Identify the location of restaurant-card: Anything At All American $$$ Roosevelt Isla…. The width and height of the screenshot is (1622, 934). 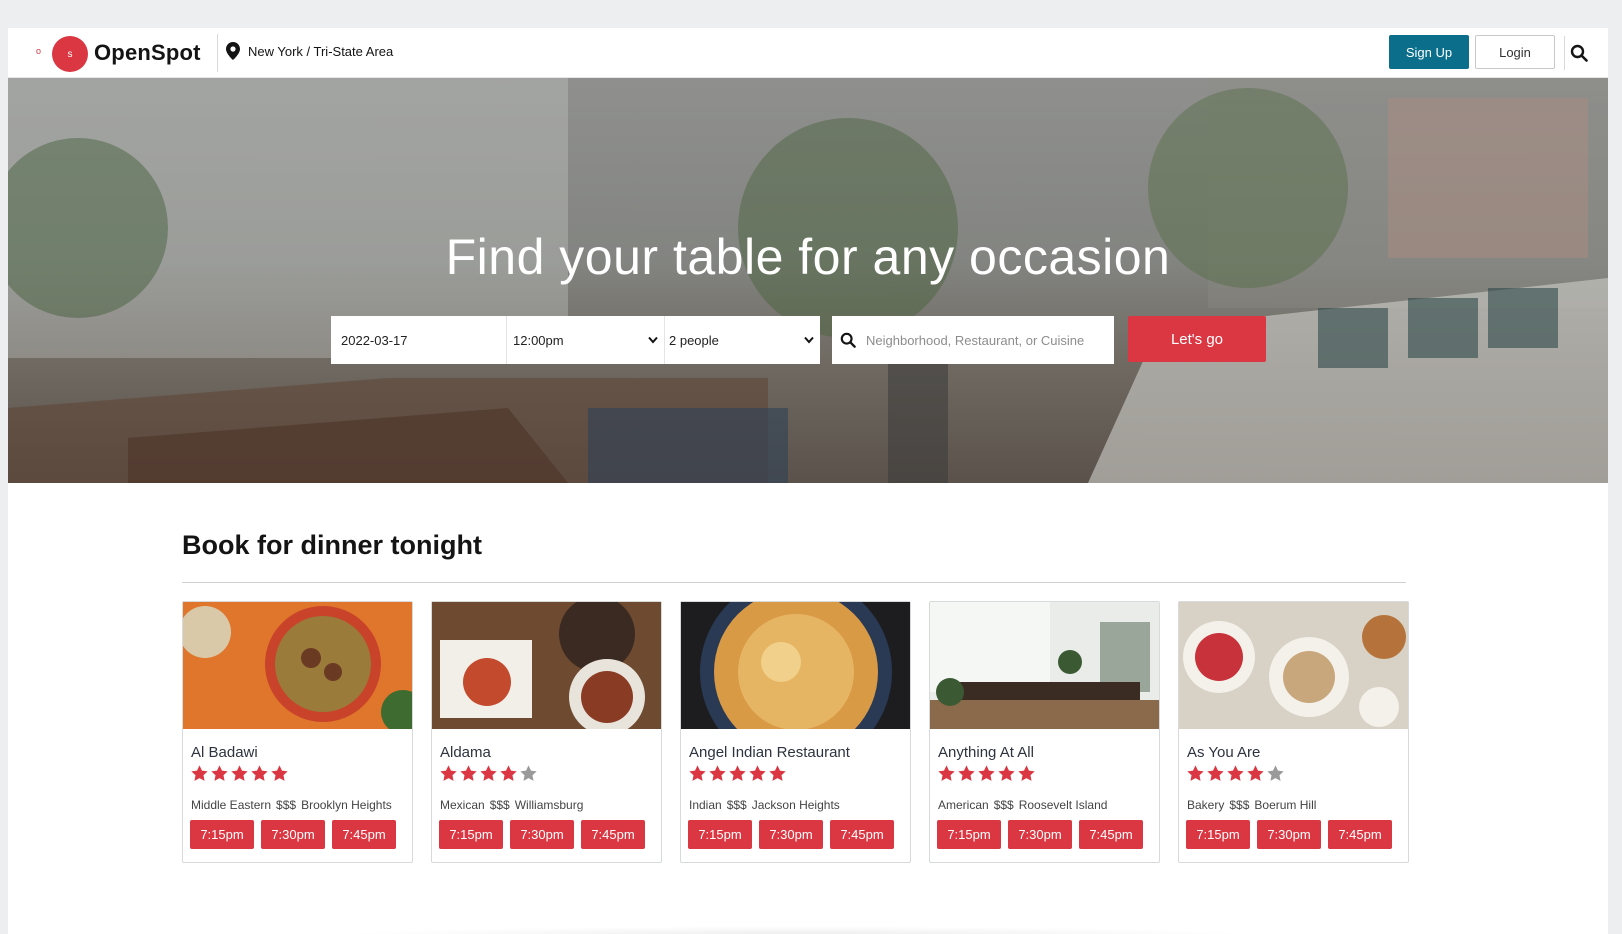
(1044, 732).